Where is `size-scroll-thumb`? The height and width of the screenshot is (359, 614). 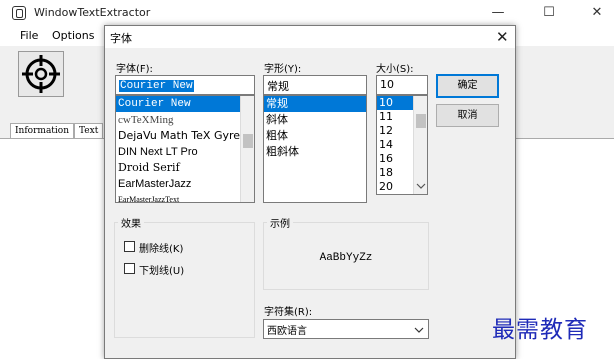
size-scroll-thumb is located at coordinates (421, 121).